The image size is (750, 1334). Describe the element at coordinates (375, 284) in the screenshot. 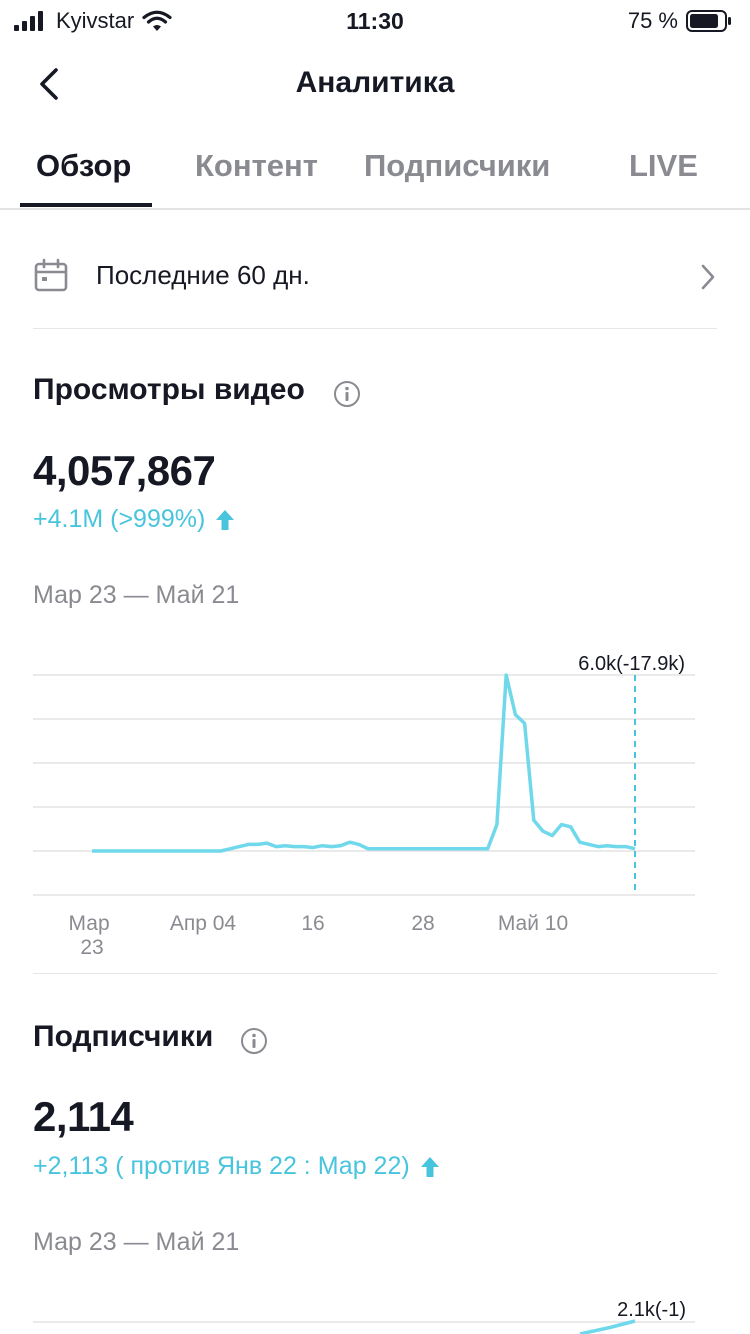

I see `date-range-selector: Последние 60 дн.` at that location.